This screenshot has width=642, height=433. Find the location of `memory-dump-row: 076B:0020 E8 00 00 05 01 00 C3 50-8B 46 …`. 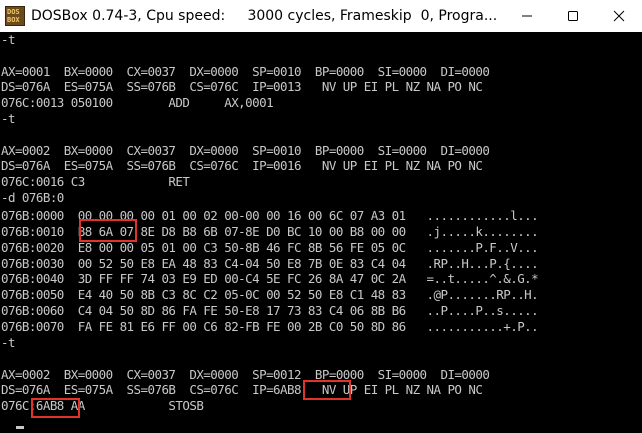

memory-dump-row: 076B:0020 E8 00 00 05 01 00 C3 50-8B 46 … is located at coordinates (270, 247).